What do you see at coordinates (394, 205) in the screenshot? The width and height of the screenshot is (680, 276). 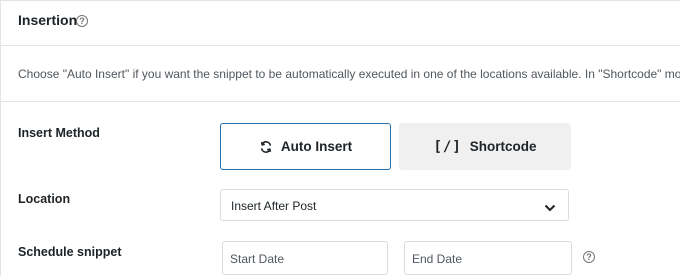 I see `location-select: Insert After Post` at bounding box center [394, 205].